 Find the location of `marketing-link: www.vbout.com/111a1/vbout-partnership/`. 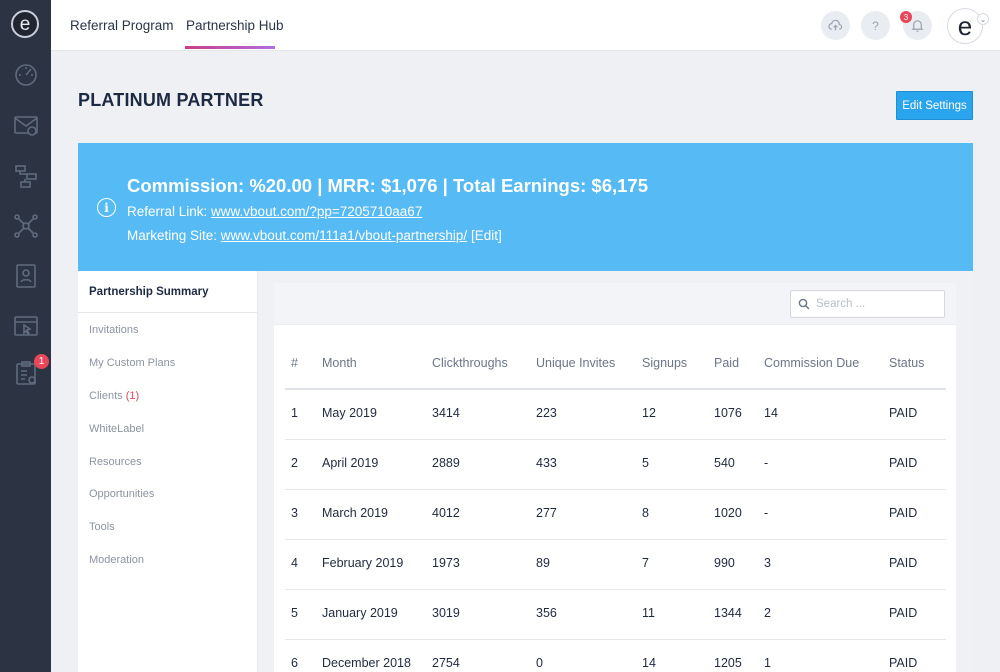

marketing-link: www.vbout.com/111a1/vbout-partnership/ is located at coordinates (344, 235).